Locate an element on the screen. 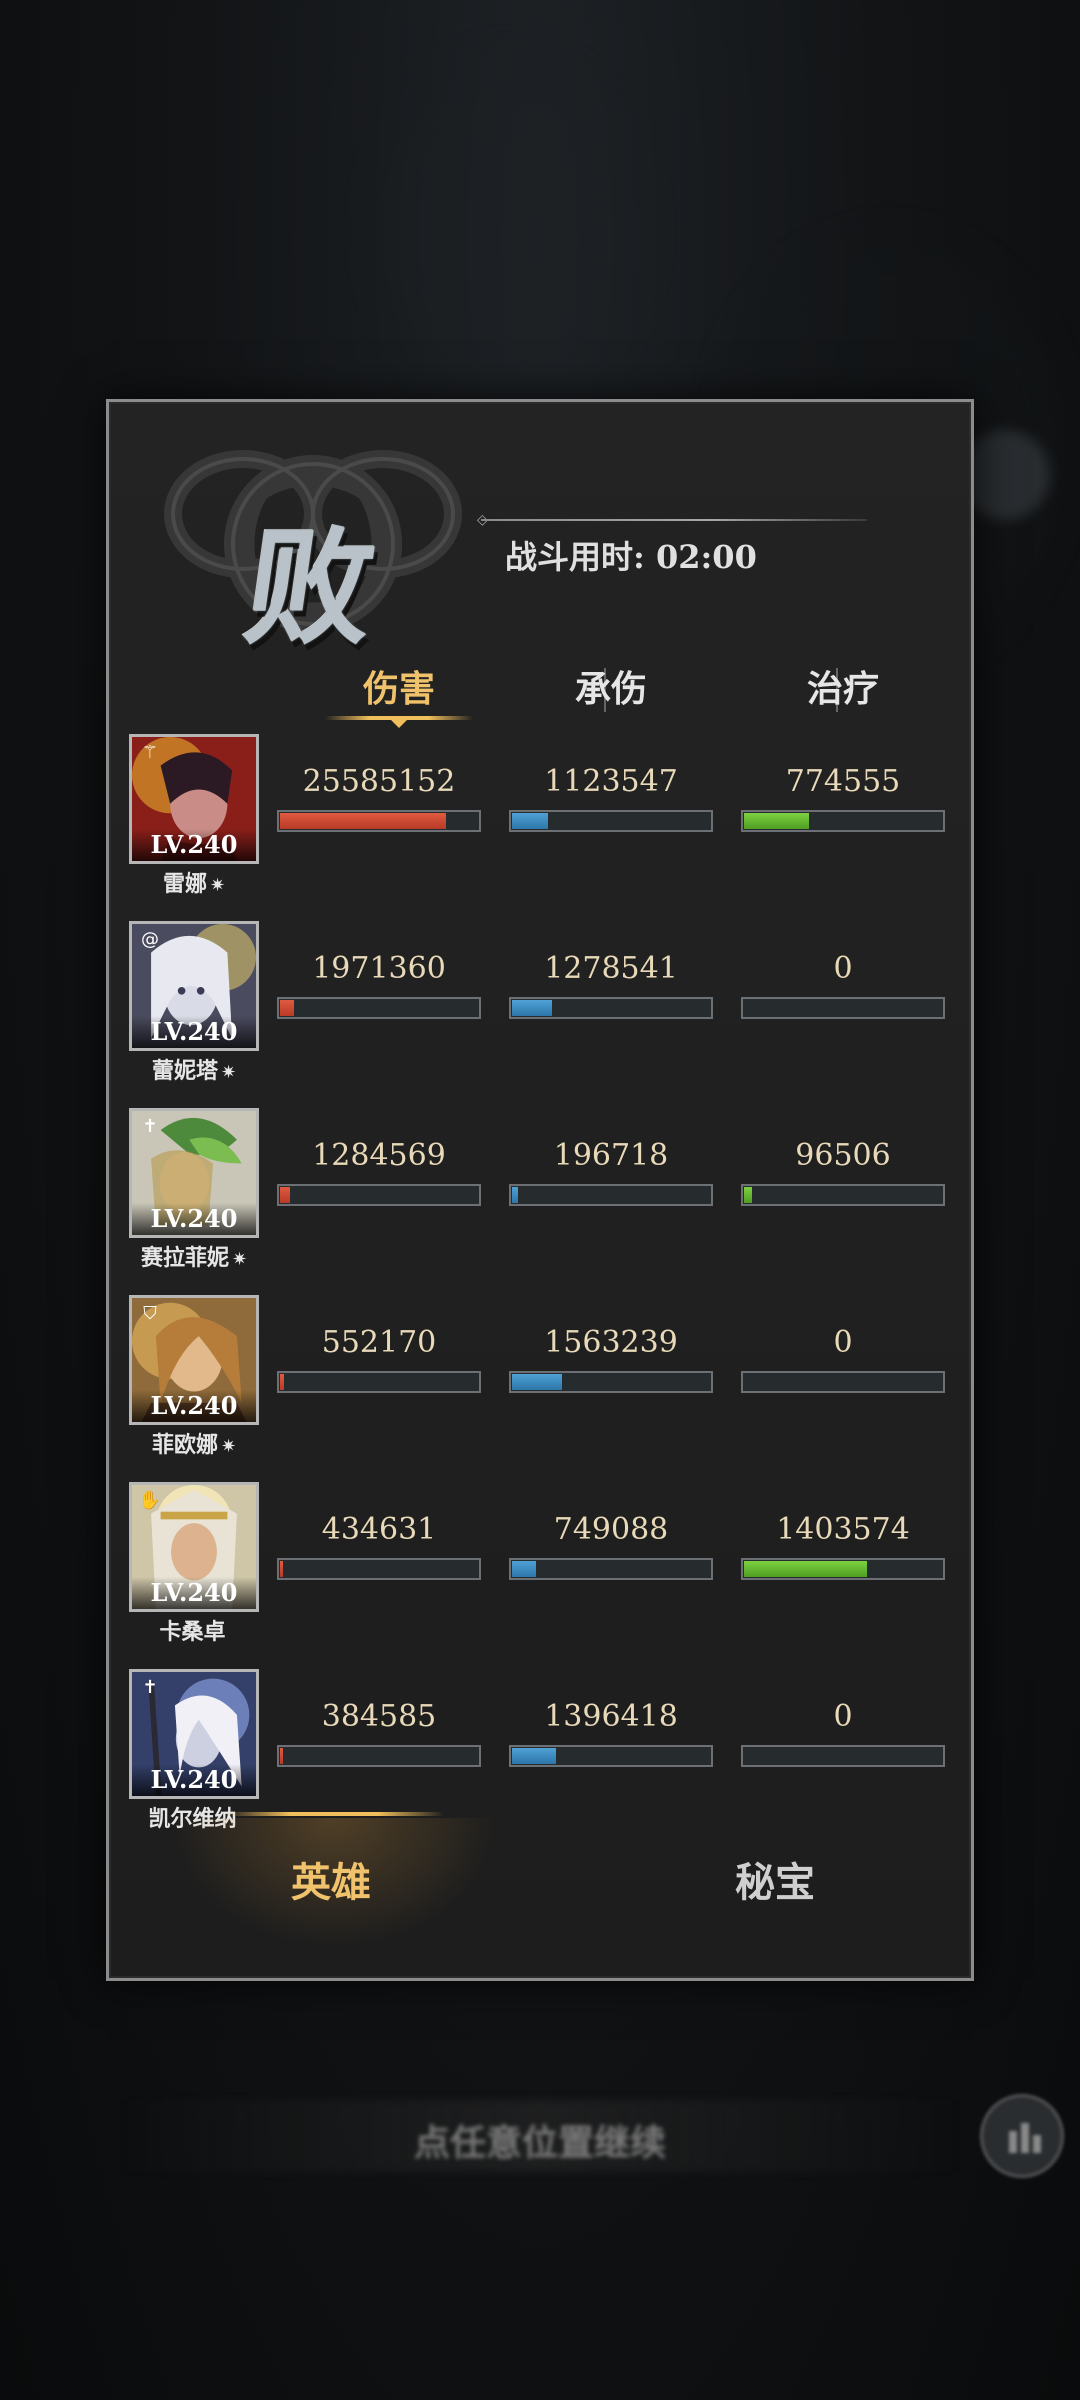  hero-row: @ LV.240 蕾妮塔 ✷ 1971360 1278541 0 is located at coordinates (544, 1012).